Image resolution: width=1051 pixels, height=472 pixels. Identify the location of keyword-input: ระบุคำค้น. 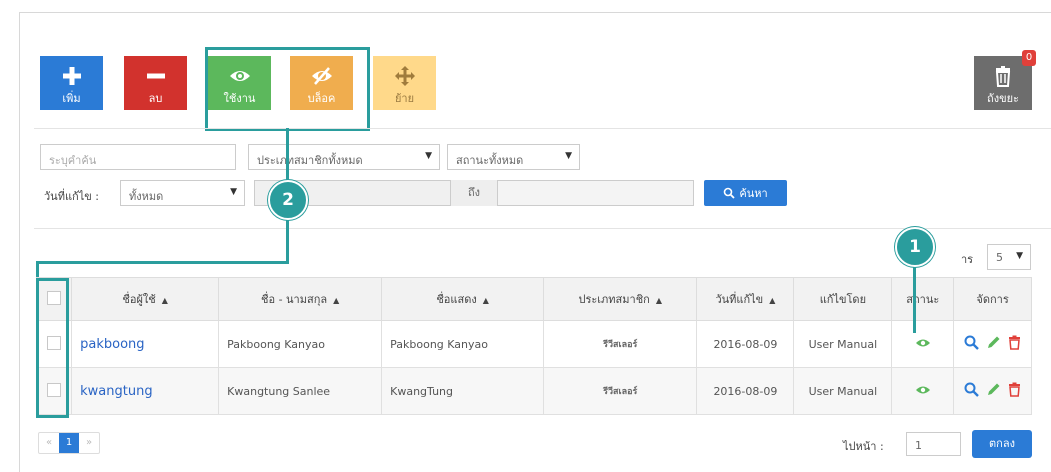
(138, 157).